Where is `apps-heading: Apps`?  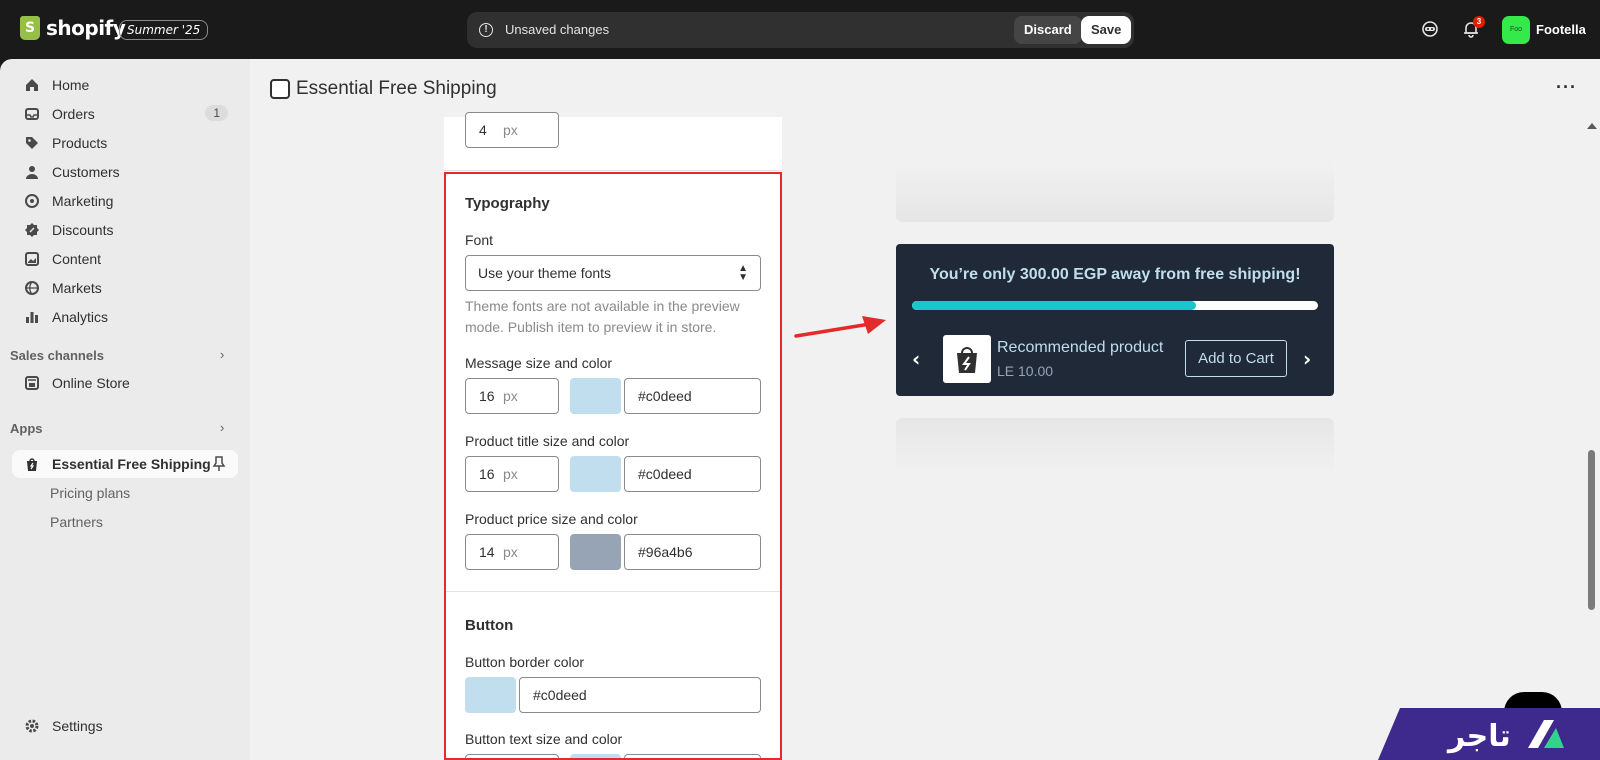
apps-heading: Apps is located at coordinates (26, 428).